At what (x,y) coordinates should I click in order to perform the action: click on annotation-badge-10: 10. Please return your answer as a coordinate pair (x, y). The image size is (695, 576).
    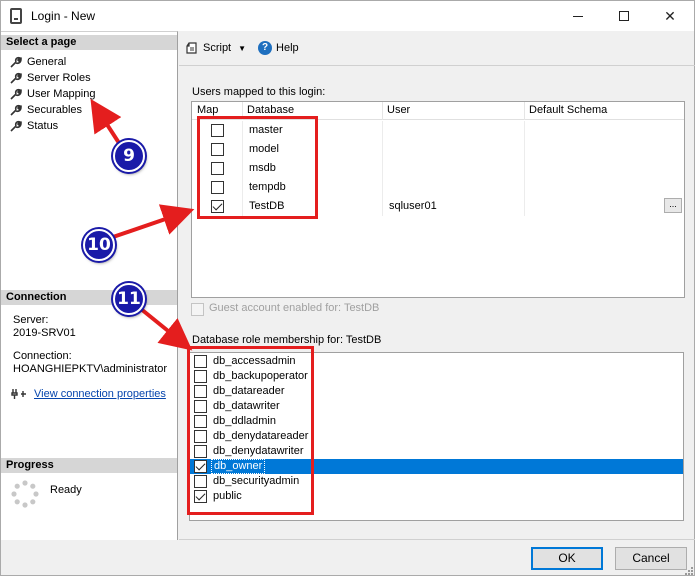
    Looking at the image, I should click on (99, 245).